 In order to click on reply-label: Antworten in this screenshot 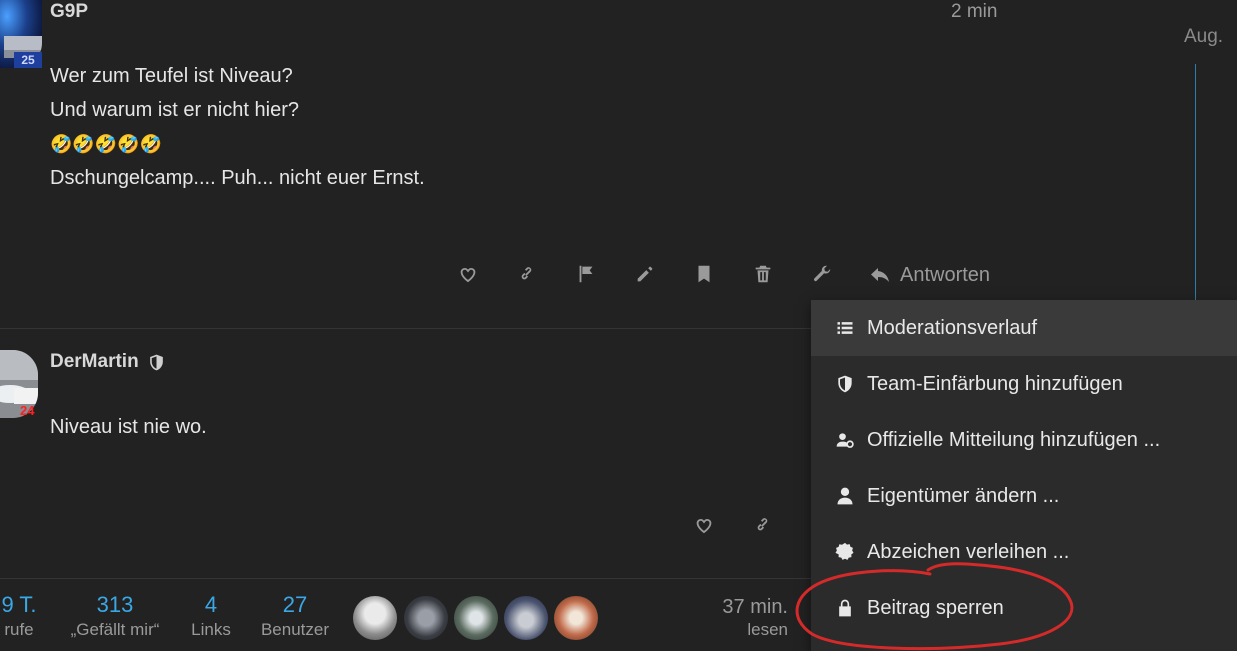, I will do `click(945, 274)`.